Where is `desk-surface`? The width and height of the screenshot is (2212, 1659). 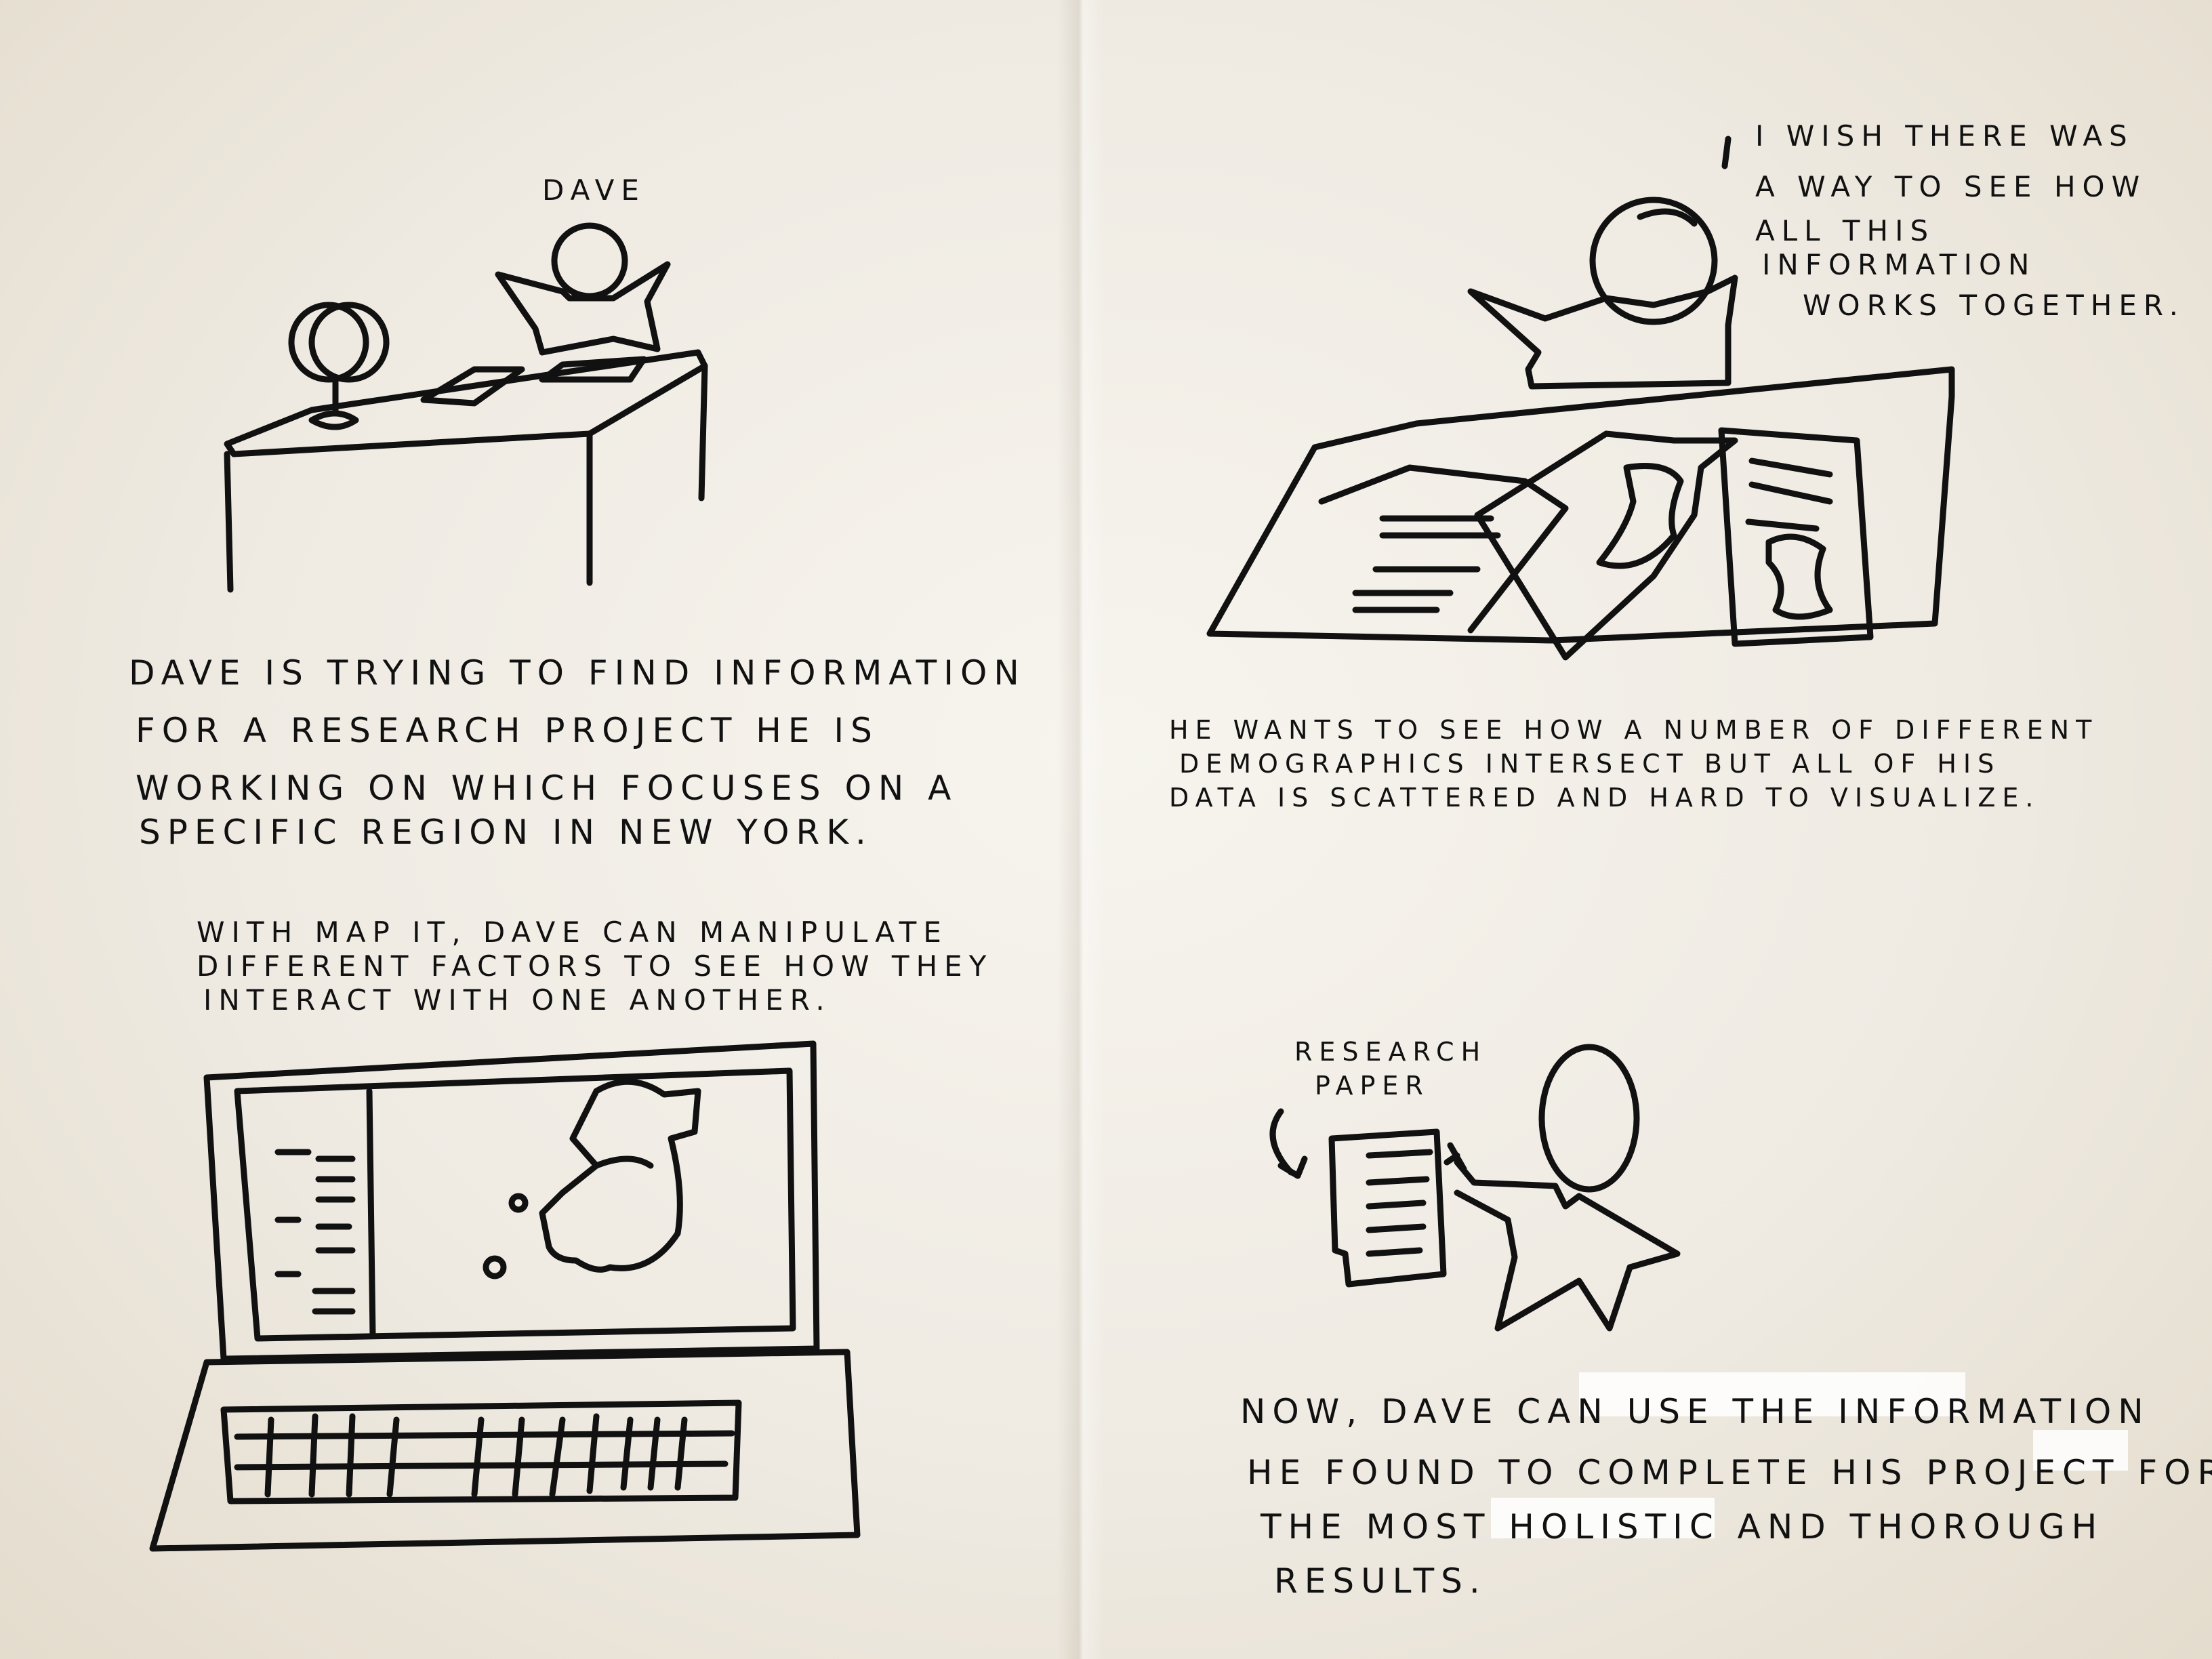
desk-surface is located at coordinates (1581, 505).